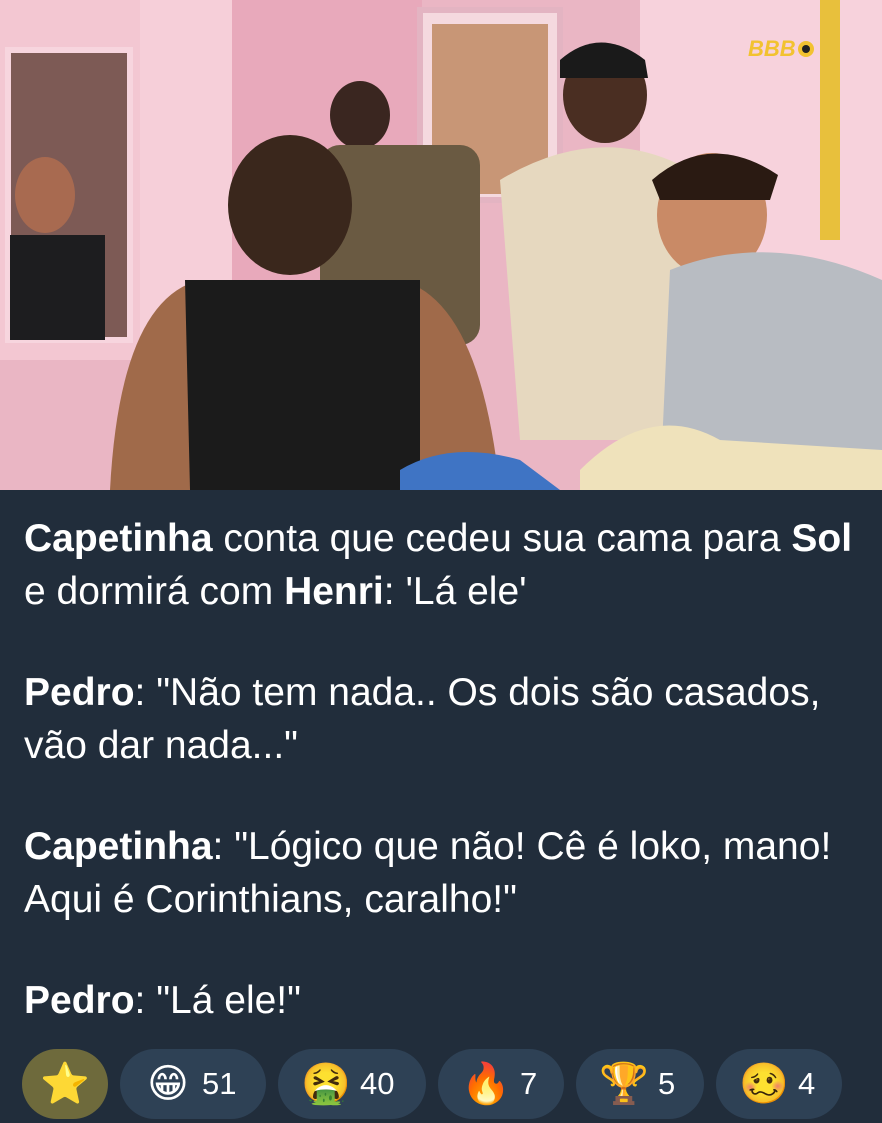 The image size is (882, 1123). I want to click on bbb-watermark: BBB, so click(772, 48).